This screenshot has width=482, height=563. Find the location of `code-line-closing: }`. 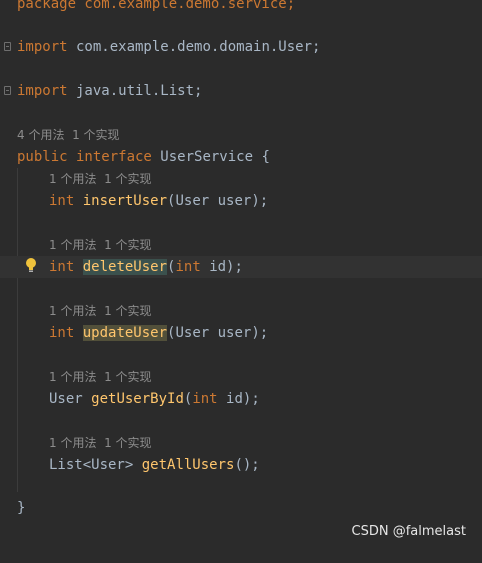

code-line-closing: } is located at coordinates (241, 508).